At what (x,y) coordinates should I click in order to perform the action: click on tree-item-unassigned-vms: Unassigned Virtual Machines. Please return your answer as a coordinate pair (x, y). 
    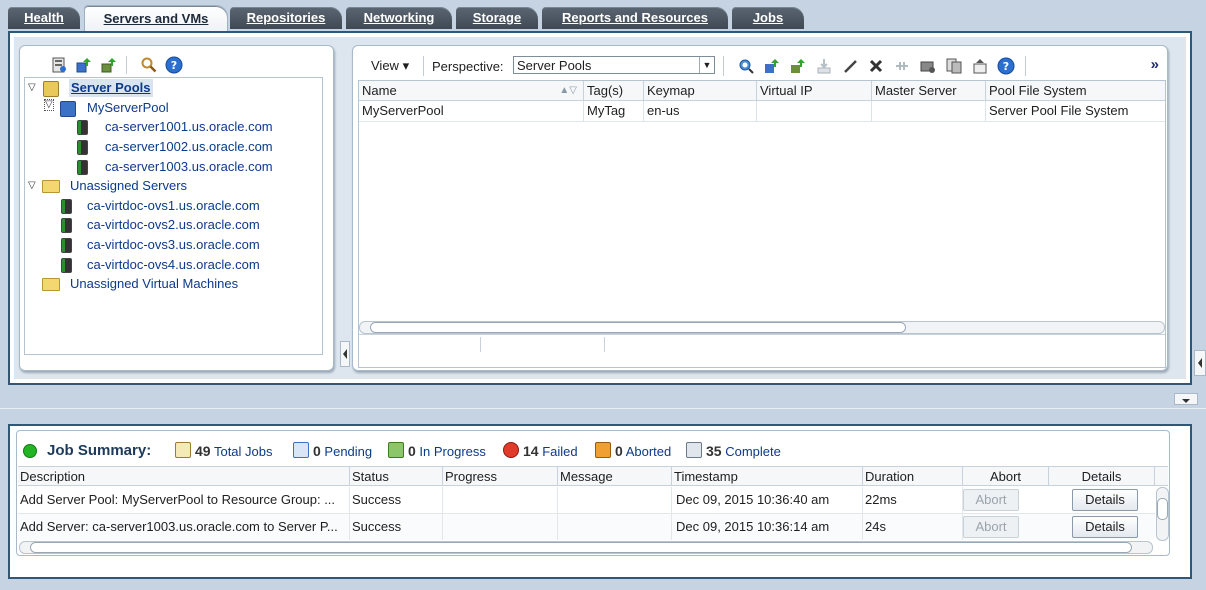
    Looking at the image, I should click on (172, 284).